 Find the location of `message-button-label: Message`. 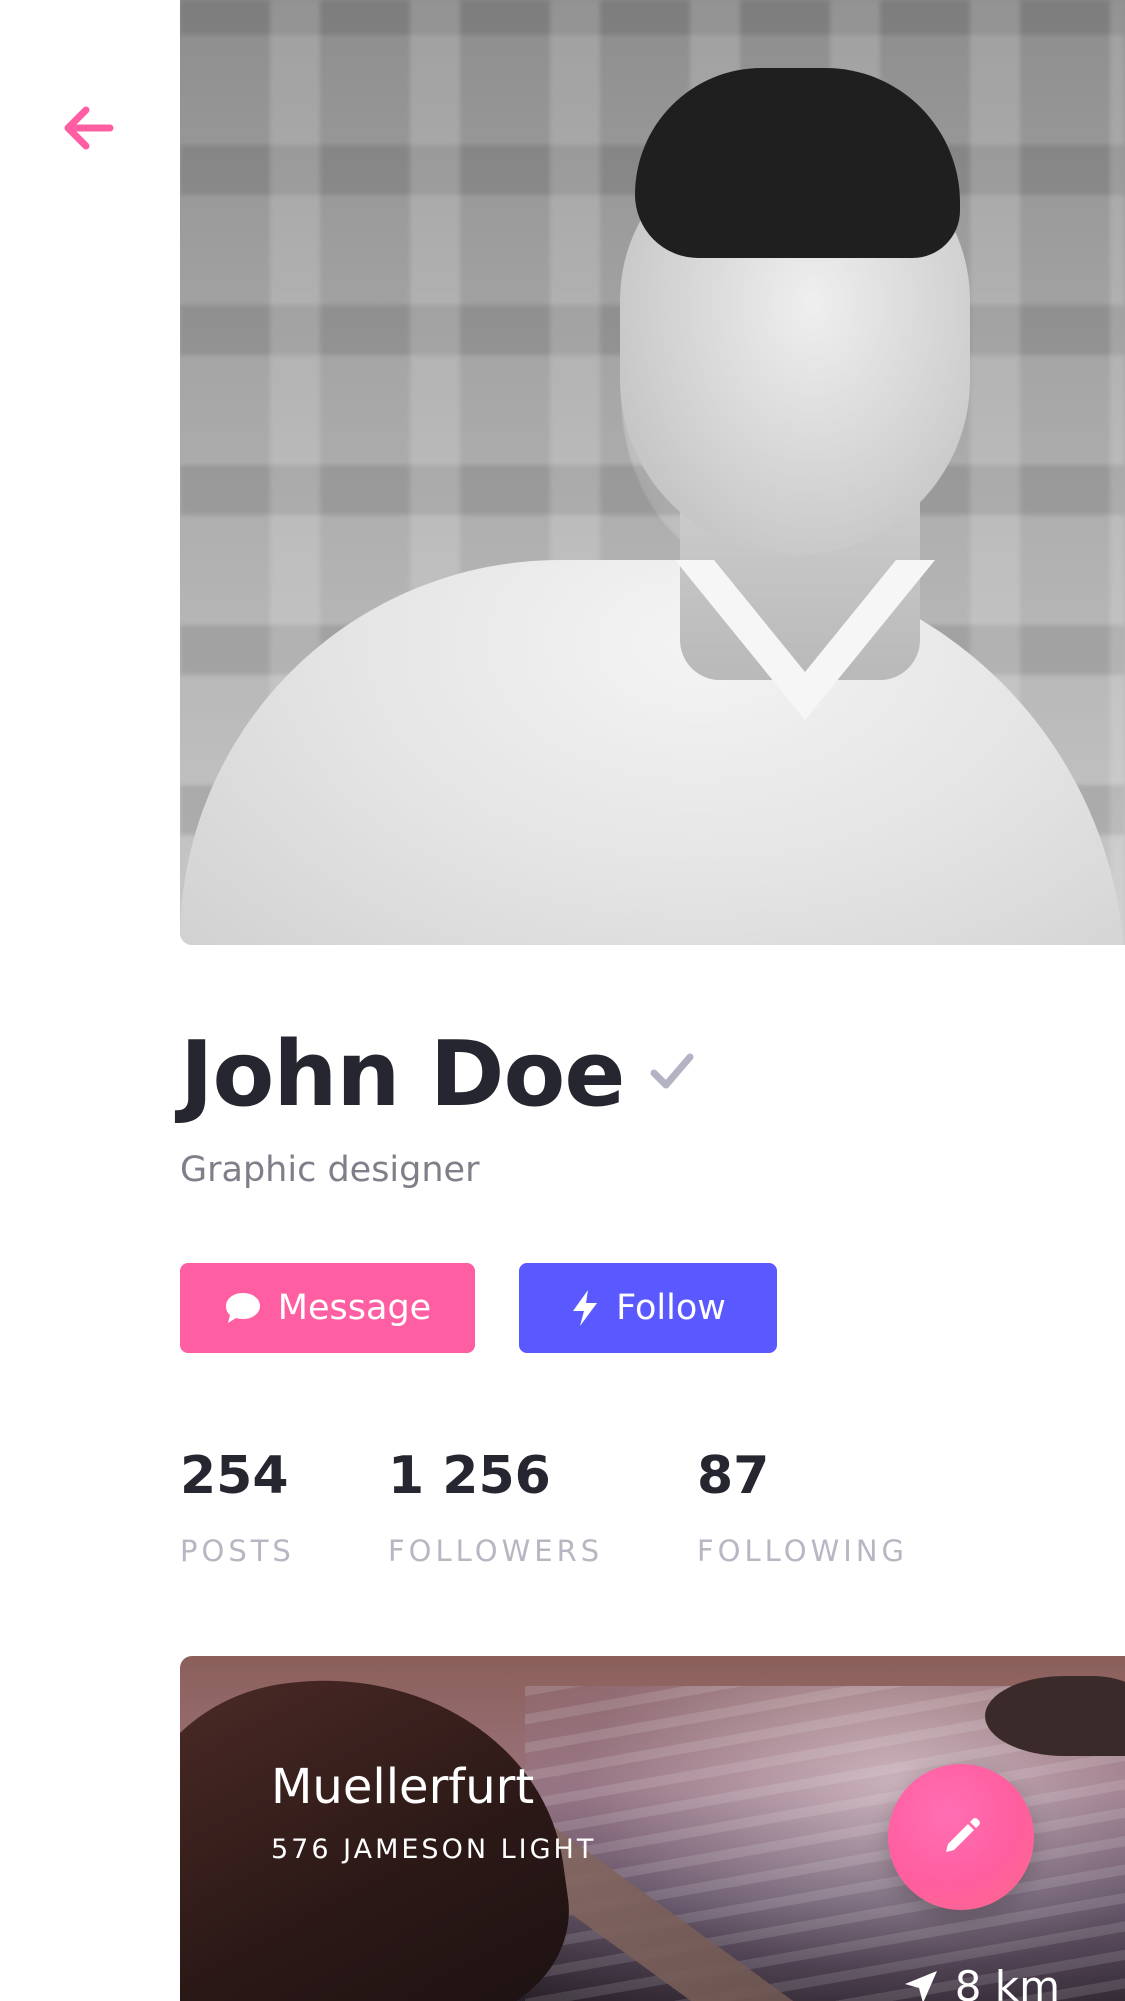

message-button-label: Message is located at coordinates (354, 1308).